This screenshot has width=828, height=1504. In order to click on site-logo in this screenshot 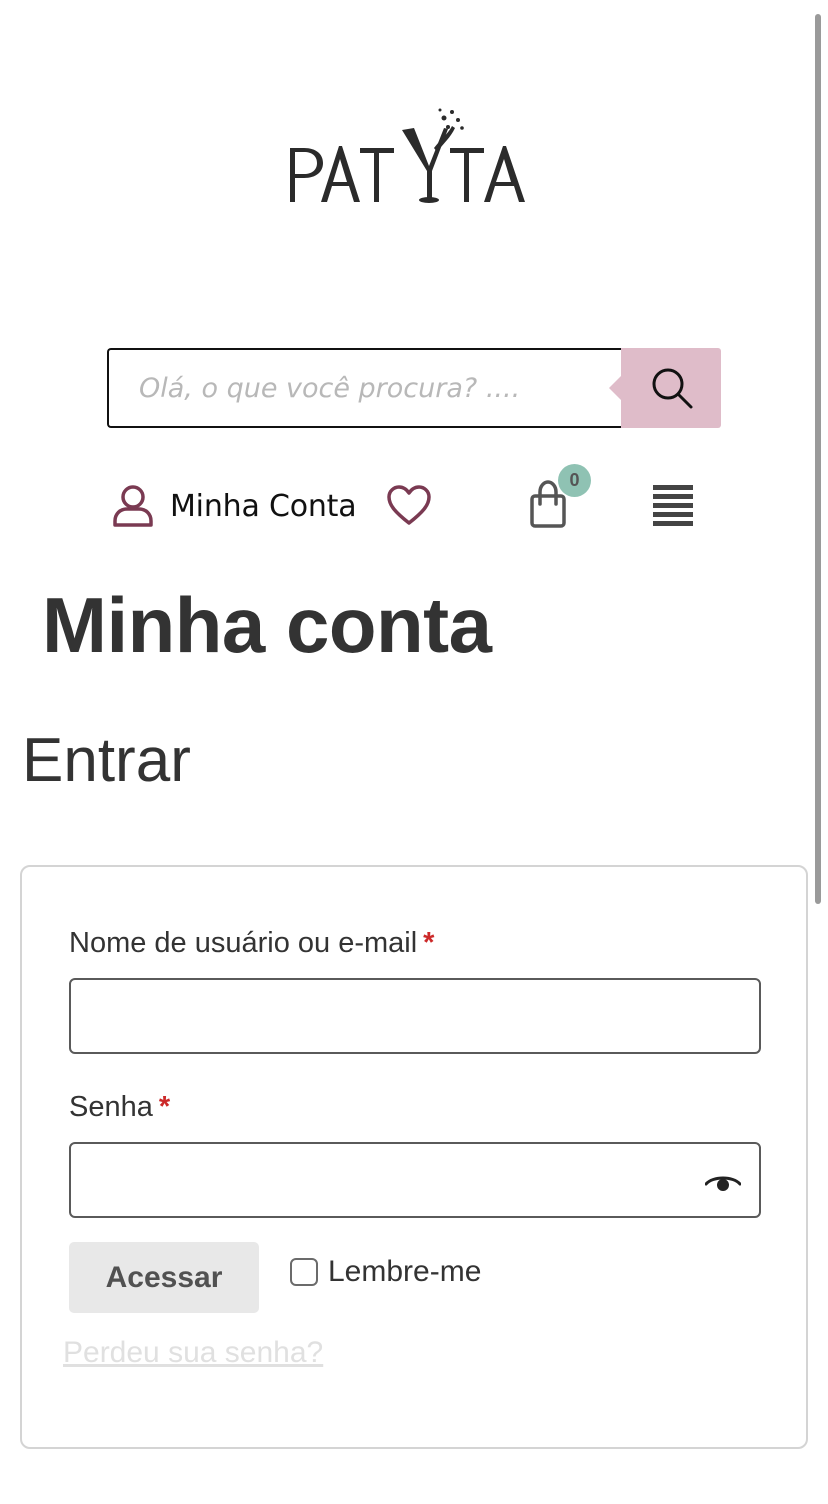, I will do `click(414, 156)`.